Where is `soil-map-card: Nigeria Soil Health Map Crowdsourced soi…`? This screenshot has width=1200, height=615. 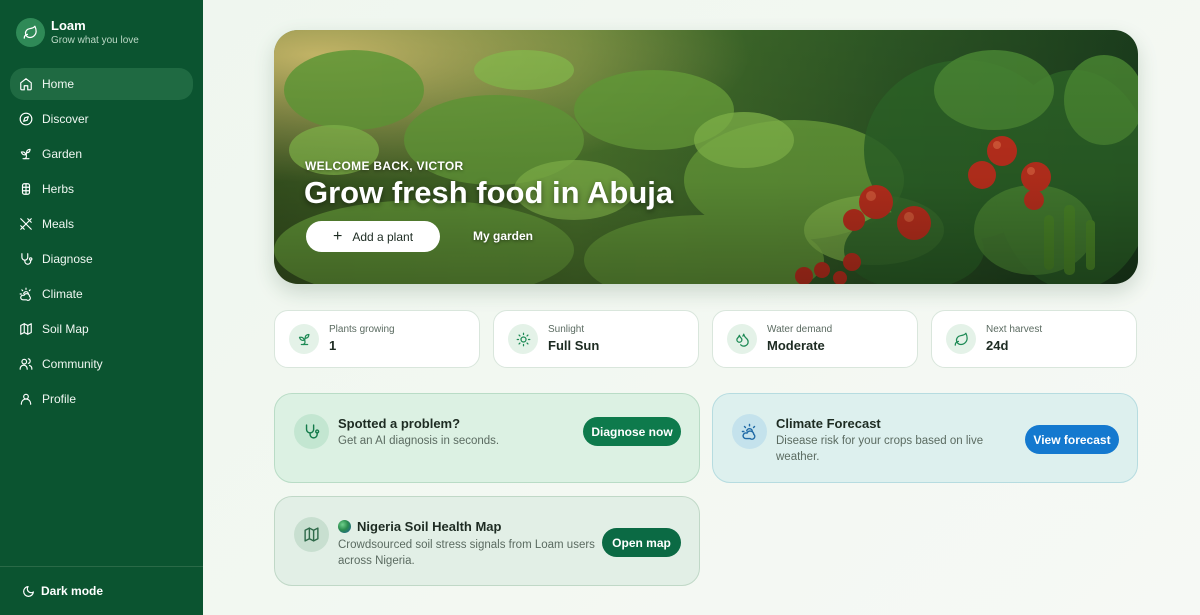
soil-map-card: Nigeria Soil Health Map Crowdsourced soi… is located at coordinates (487, 541).